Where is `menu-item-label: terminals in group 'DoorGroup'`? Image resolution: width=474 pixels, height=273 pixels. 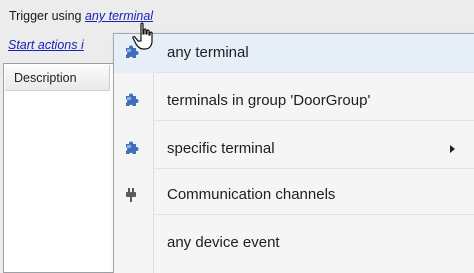
menu-item-label: terminals in group 'DoorGroup' is located at coordinates (269, 100).